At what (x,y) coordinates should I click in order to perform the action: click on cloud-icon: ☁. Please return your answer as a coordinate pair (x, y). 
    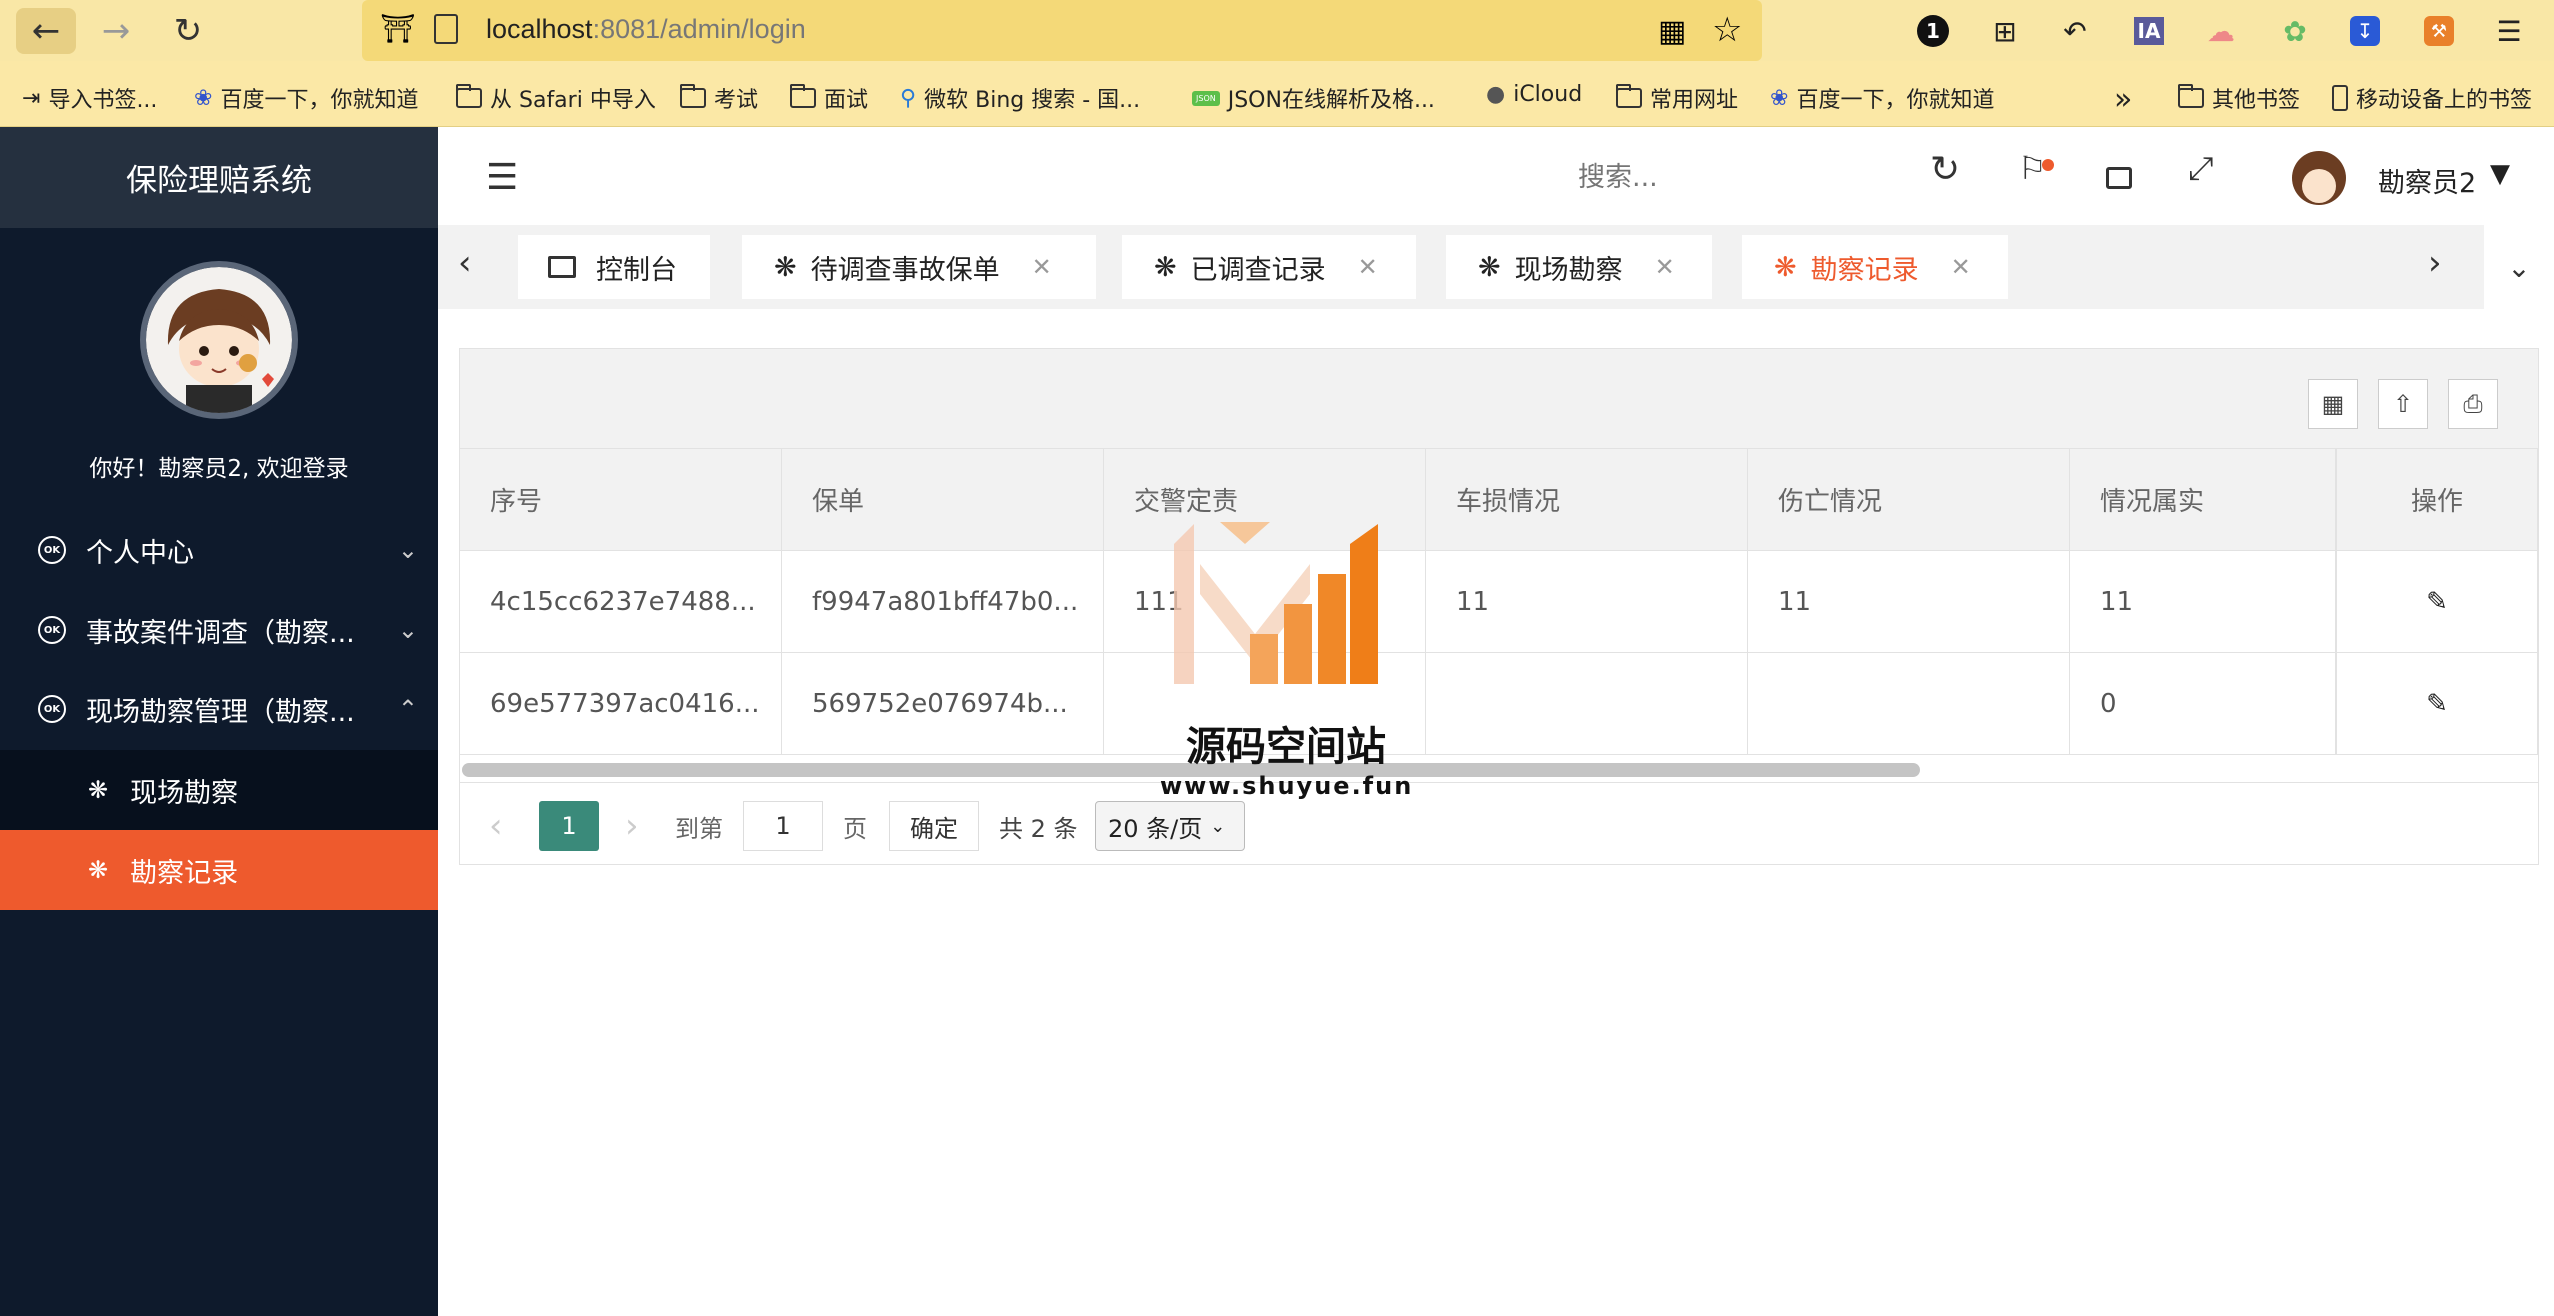
    Looking at the image, I should click on (2221, 31).